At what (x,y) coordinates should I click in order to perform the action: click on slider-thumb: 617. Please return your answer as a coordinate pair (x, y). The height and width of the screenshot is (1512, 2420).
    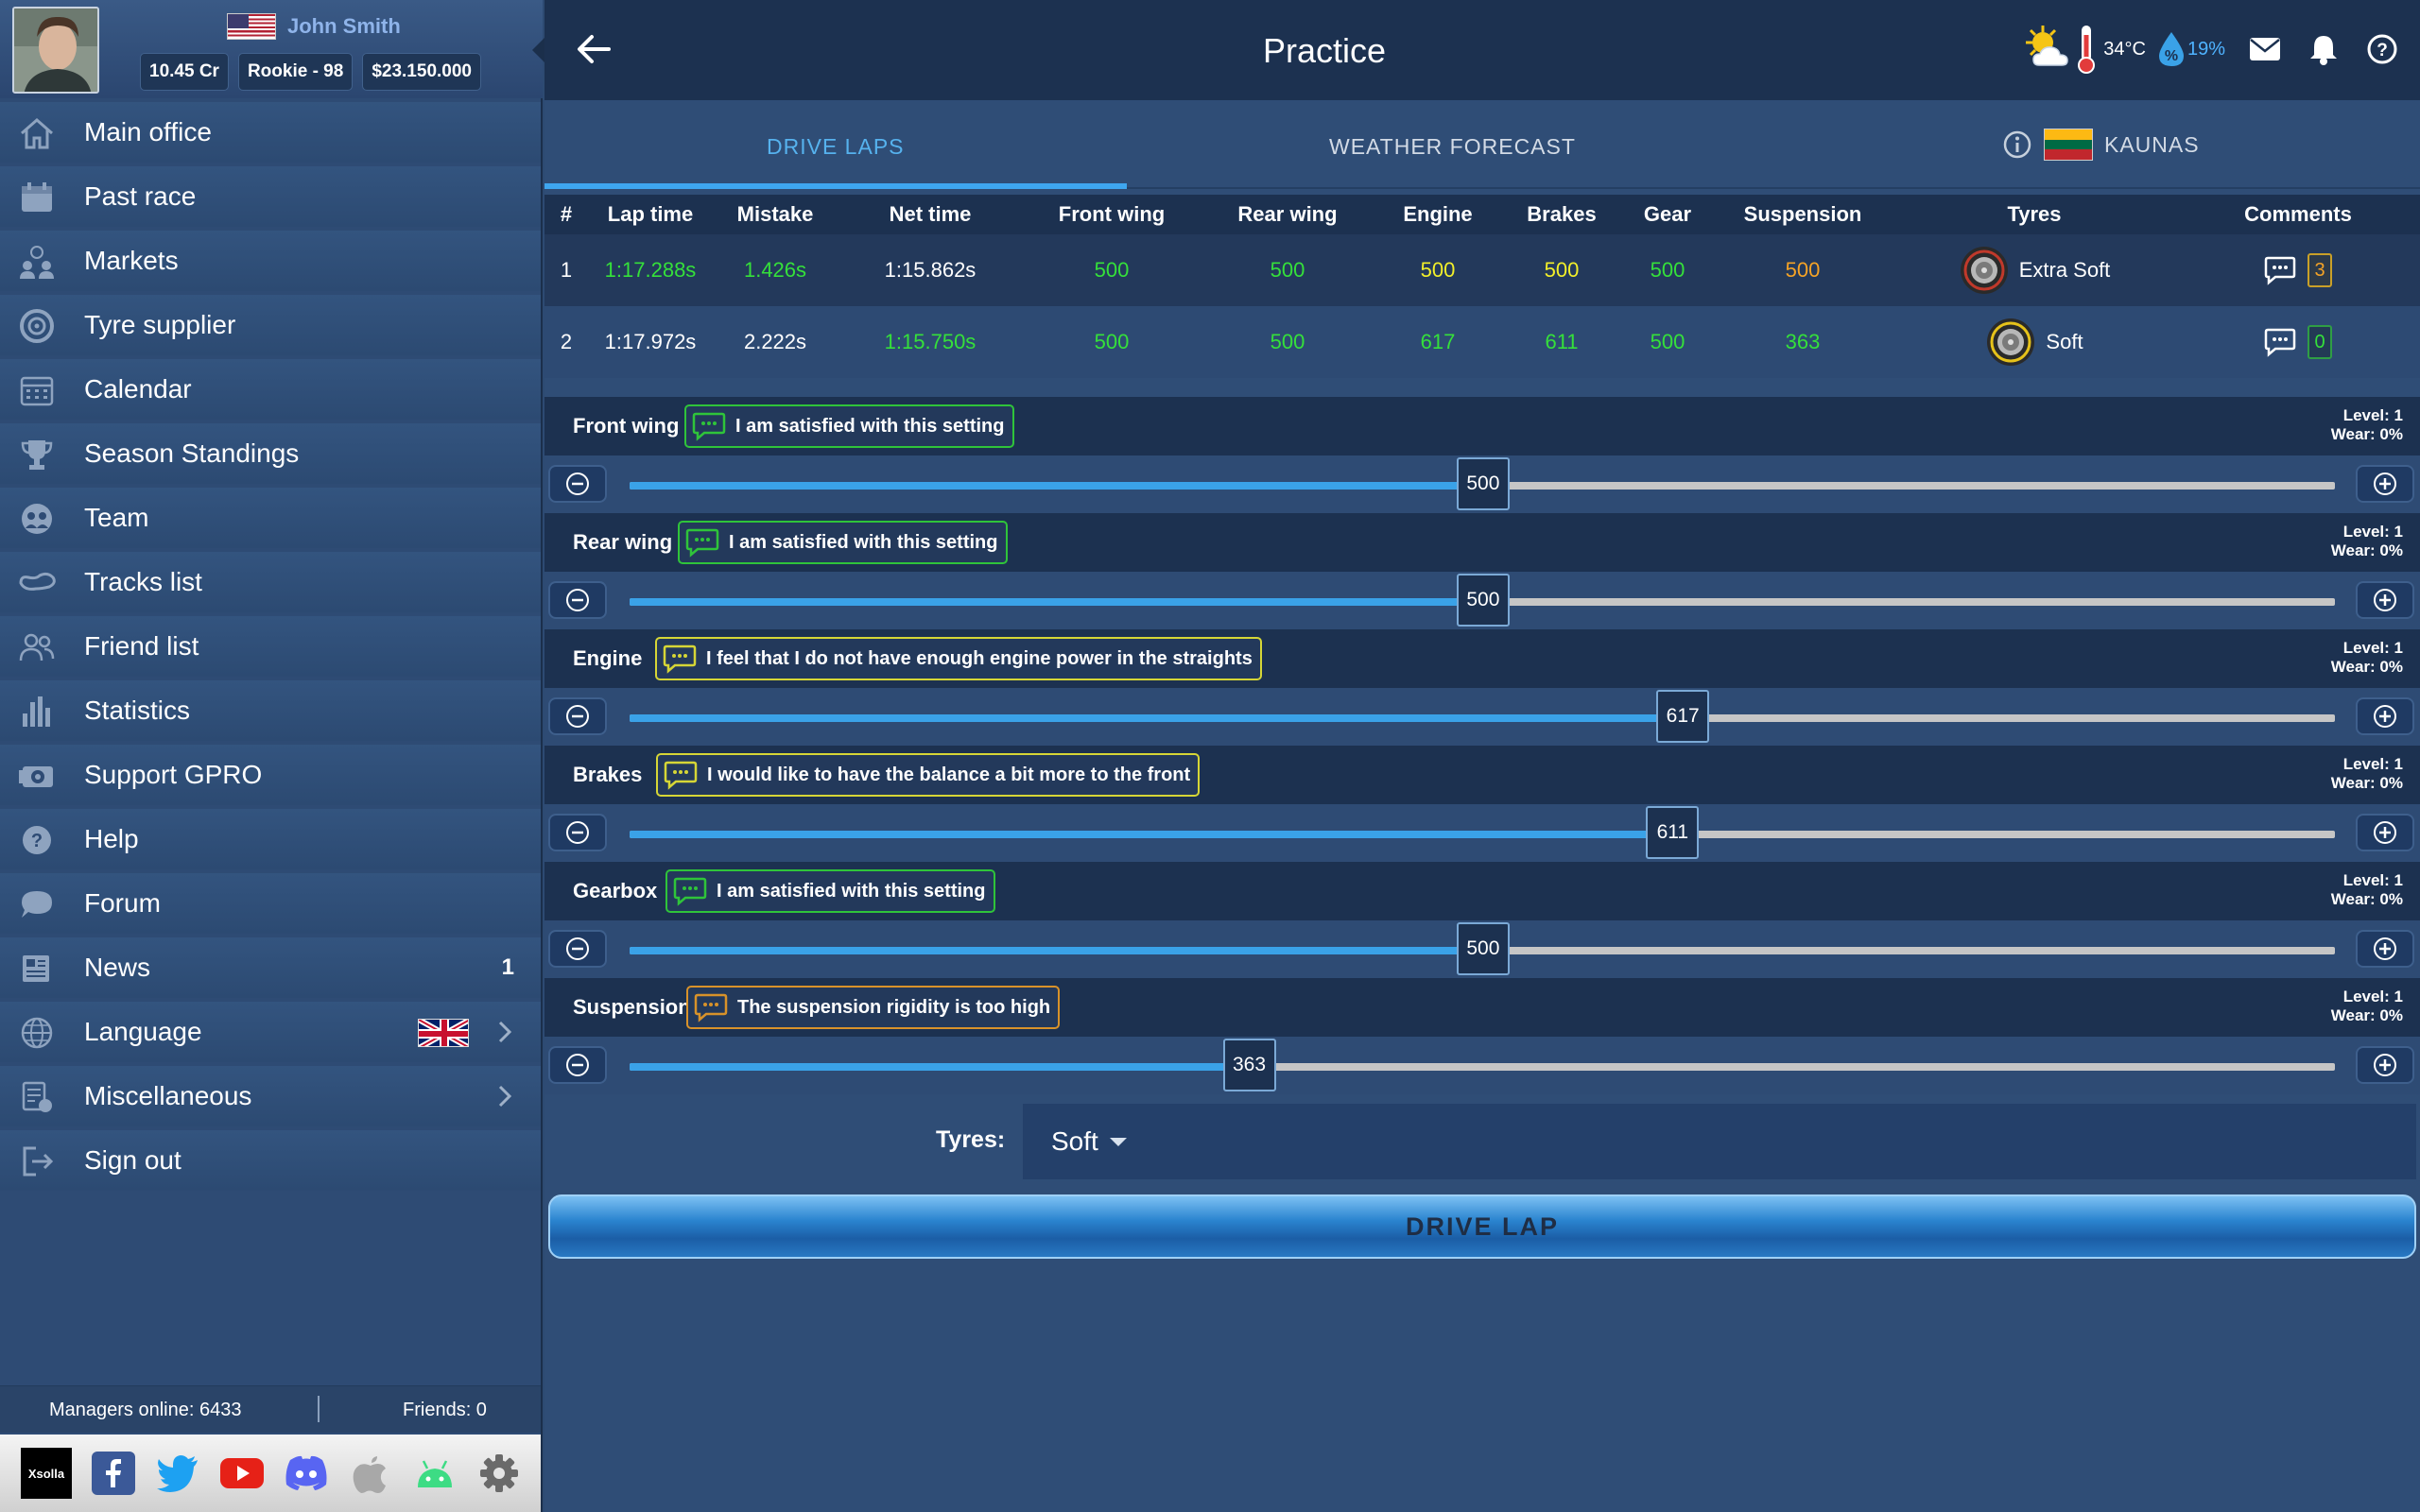
    Looking at the image, I should click on (1683, 716).